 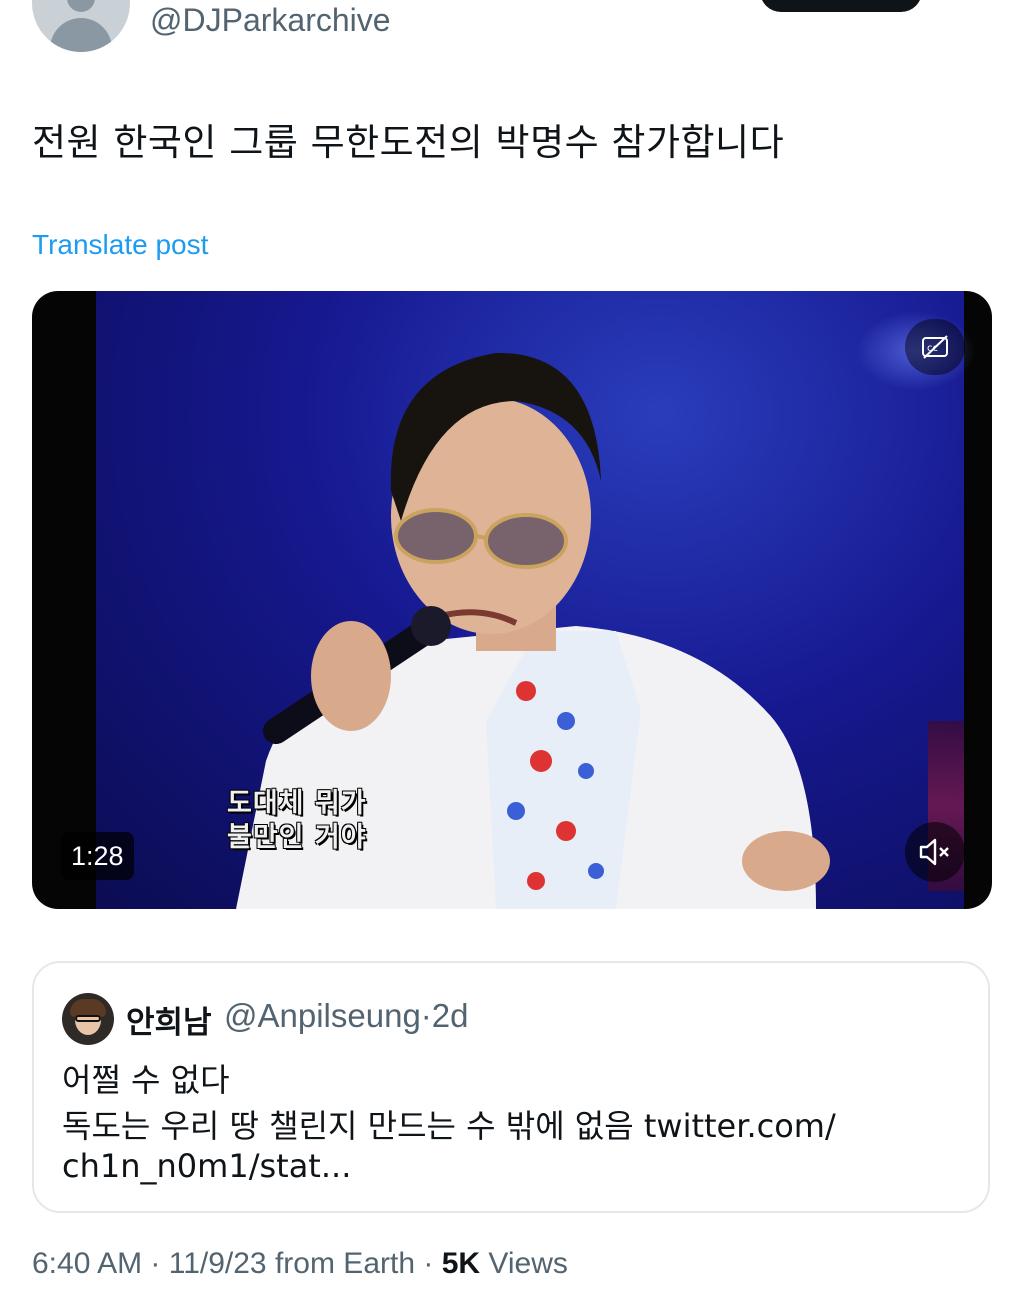 I want to click on author-avatar, so click(x=81, y=26).